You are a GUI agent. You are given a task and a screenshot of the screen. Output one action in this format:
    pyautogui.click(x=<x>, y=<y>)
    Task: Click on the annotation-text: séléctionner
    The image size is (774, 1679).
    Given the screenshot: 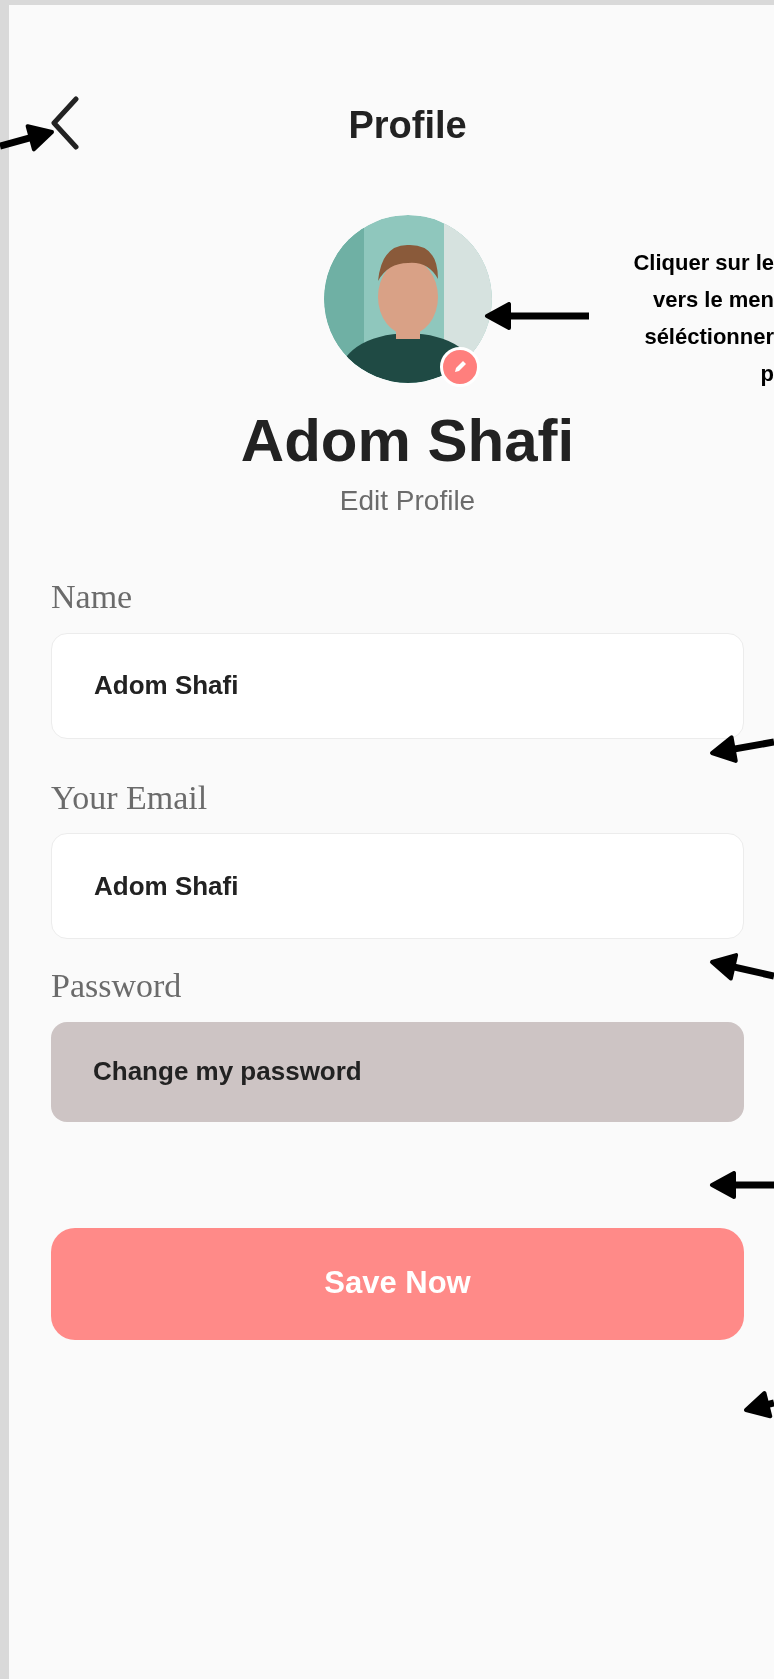 What is the action you would take?
    pyautogui.click(x=709, y=337)
    